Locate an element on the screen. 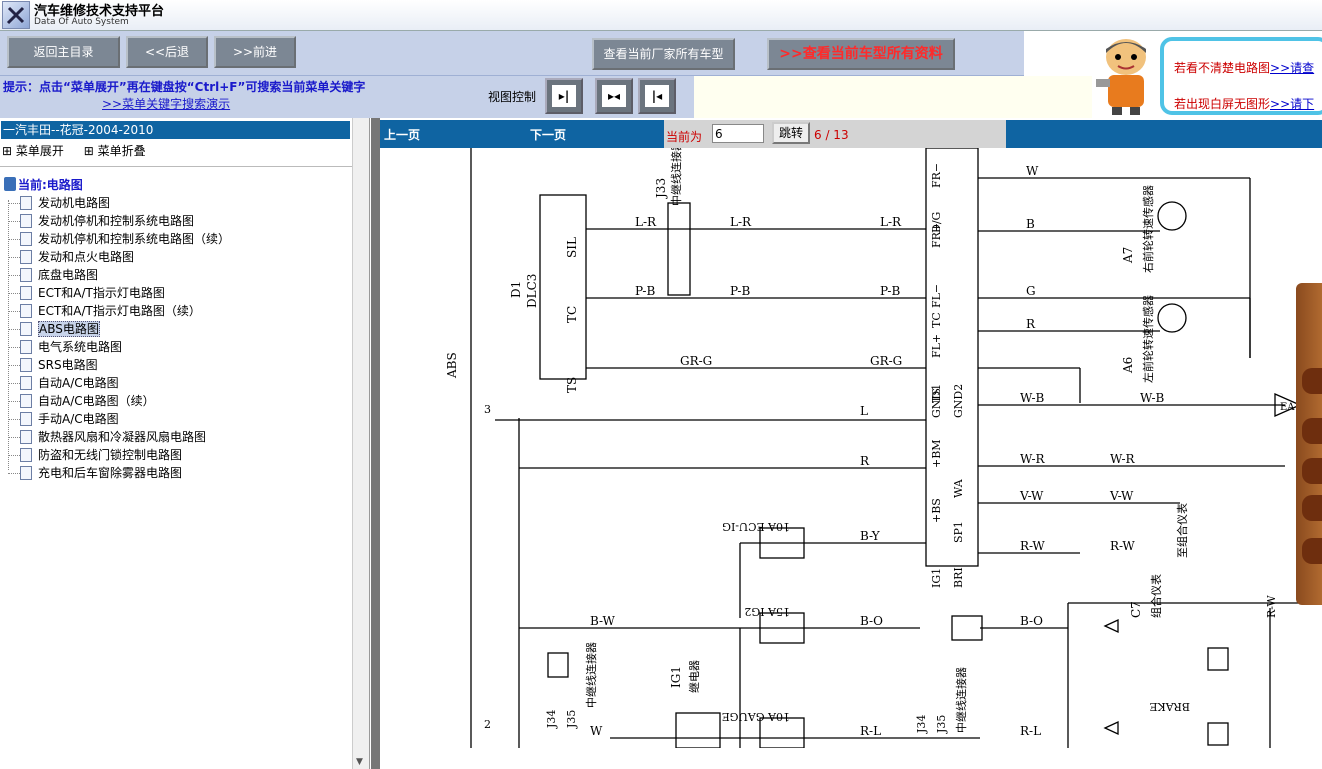 Image resolution: width=1322 pixels, height=769 pixels. app-subtitle: Data Of Auto System is located at coordinates (81, 22).